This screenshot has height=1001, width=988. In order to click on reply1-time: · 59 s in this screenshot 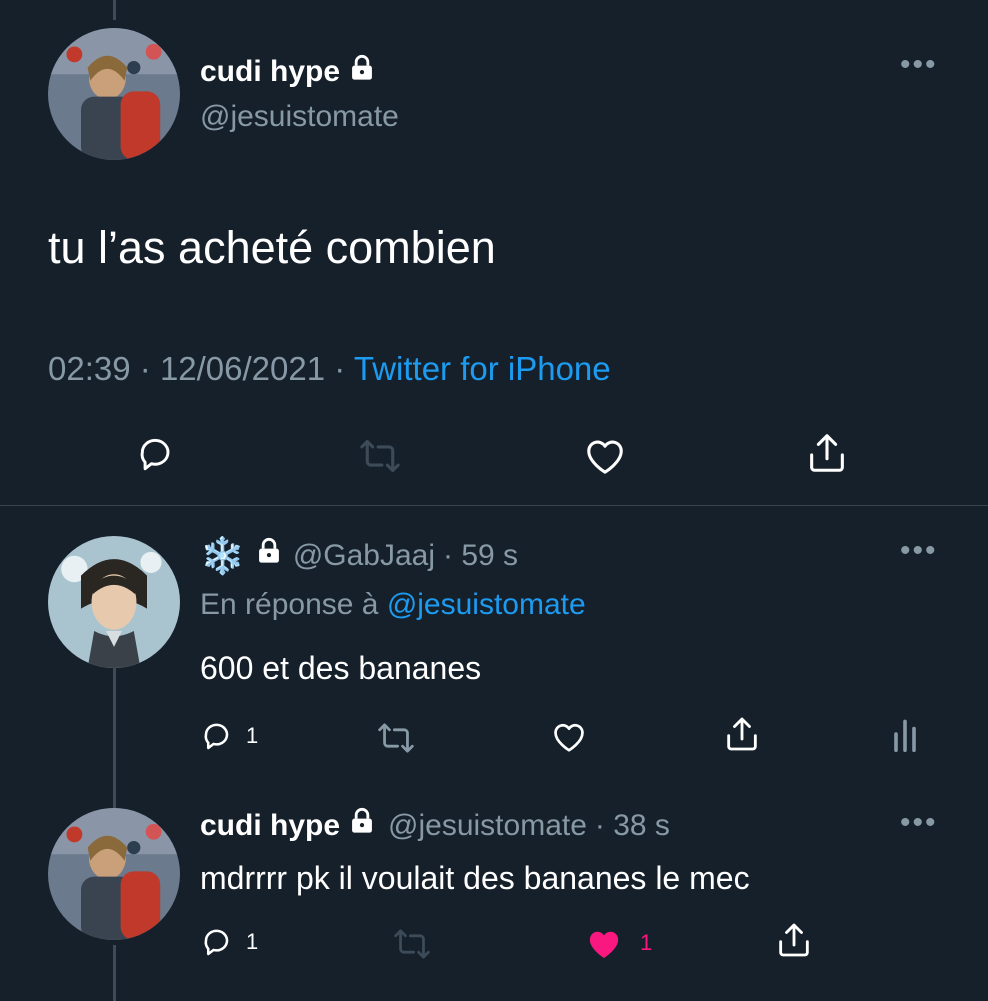, I will do `click(481, 555)`.